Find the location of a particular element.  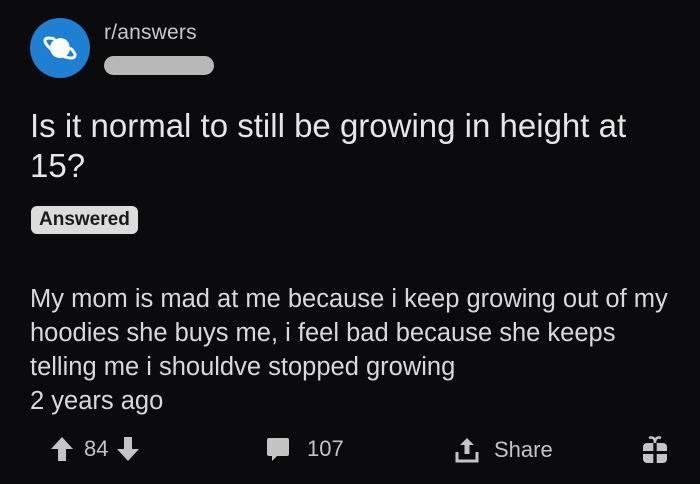

downvote-button is located at coordinates (128, 449).